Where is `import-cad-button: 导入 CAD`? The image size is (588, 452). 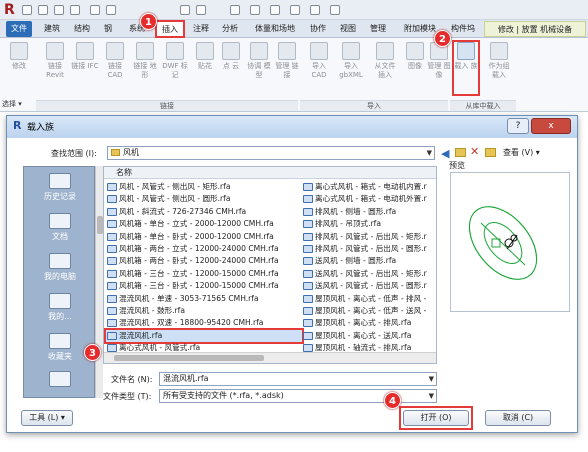
import-cad-button: 导入 CAD is located at coordinates (319, 67).